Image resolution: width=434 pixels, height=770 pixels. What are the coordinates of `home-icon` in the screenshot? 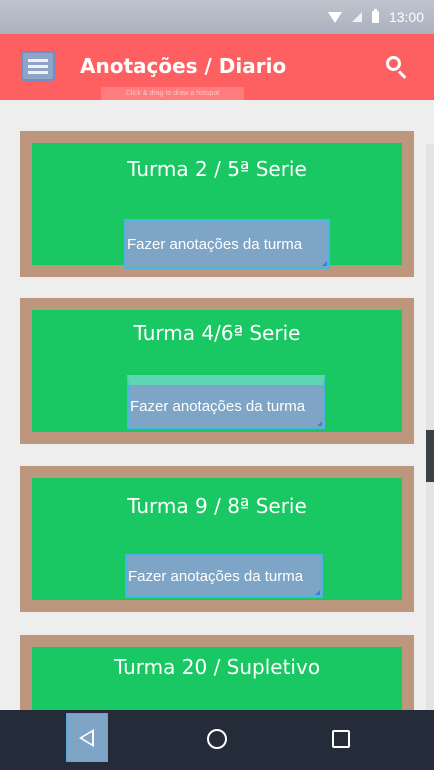 It's located at (217, 739).